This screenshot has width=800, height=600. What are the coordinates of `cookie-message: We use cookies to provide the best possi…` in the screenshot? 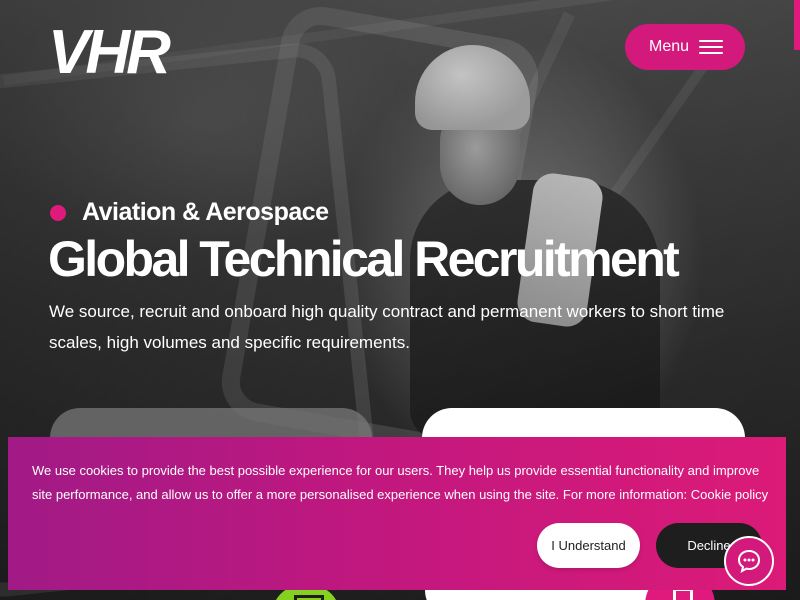 It's located at (402, 483).